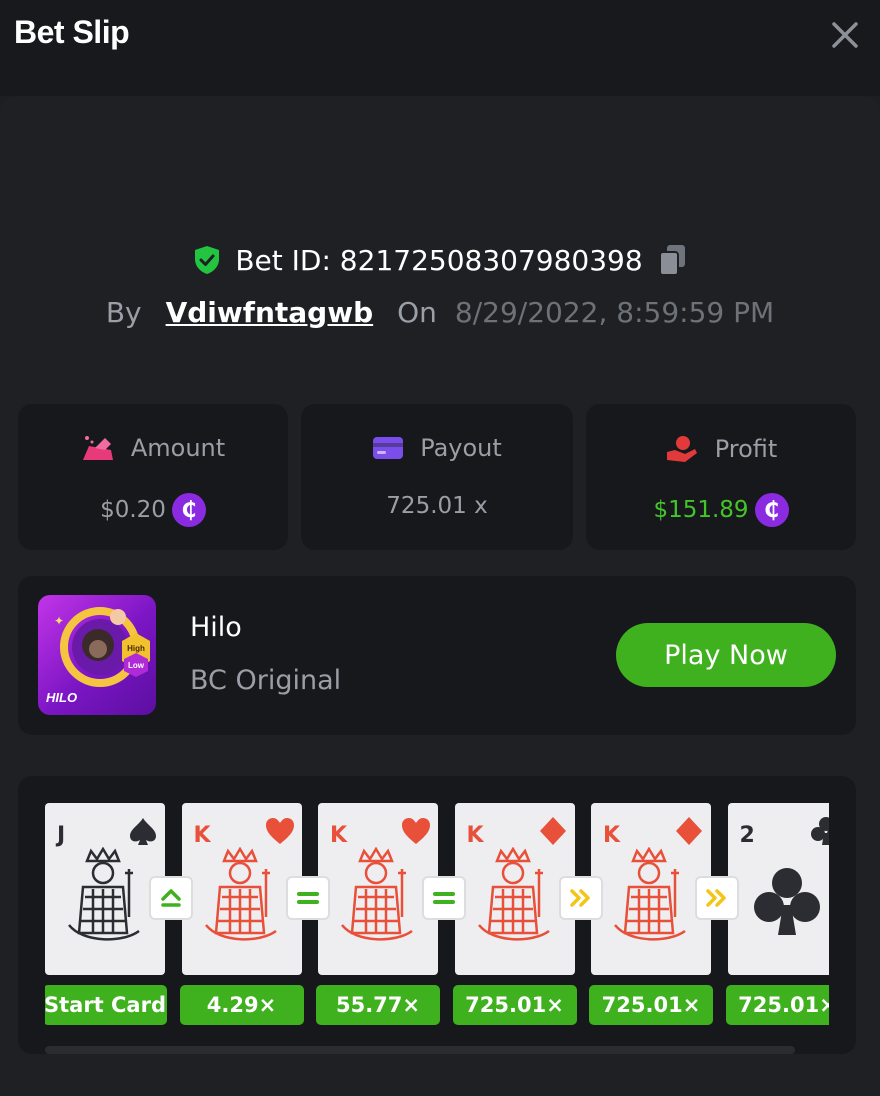 This screenshot has width=880, height=1096. I want to click on bet-id-row: Bet ID: 821725083079803​98, so click(440, 260).